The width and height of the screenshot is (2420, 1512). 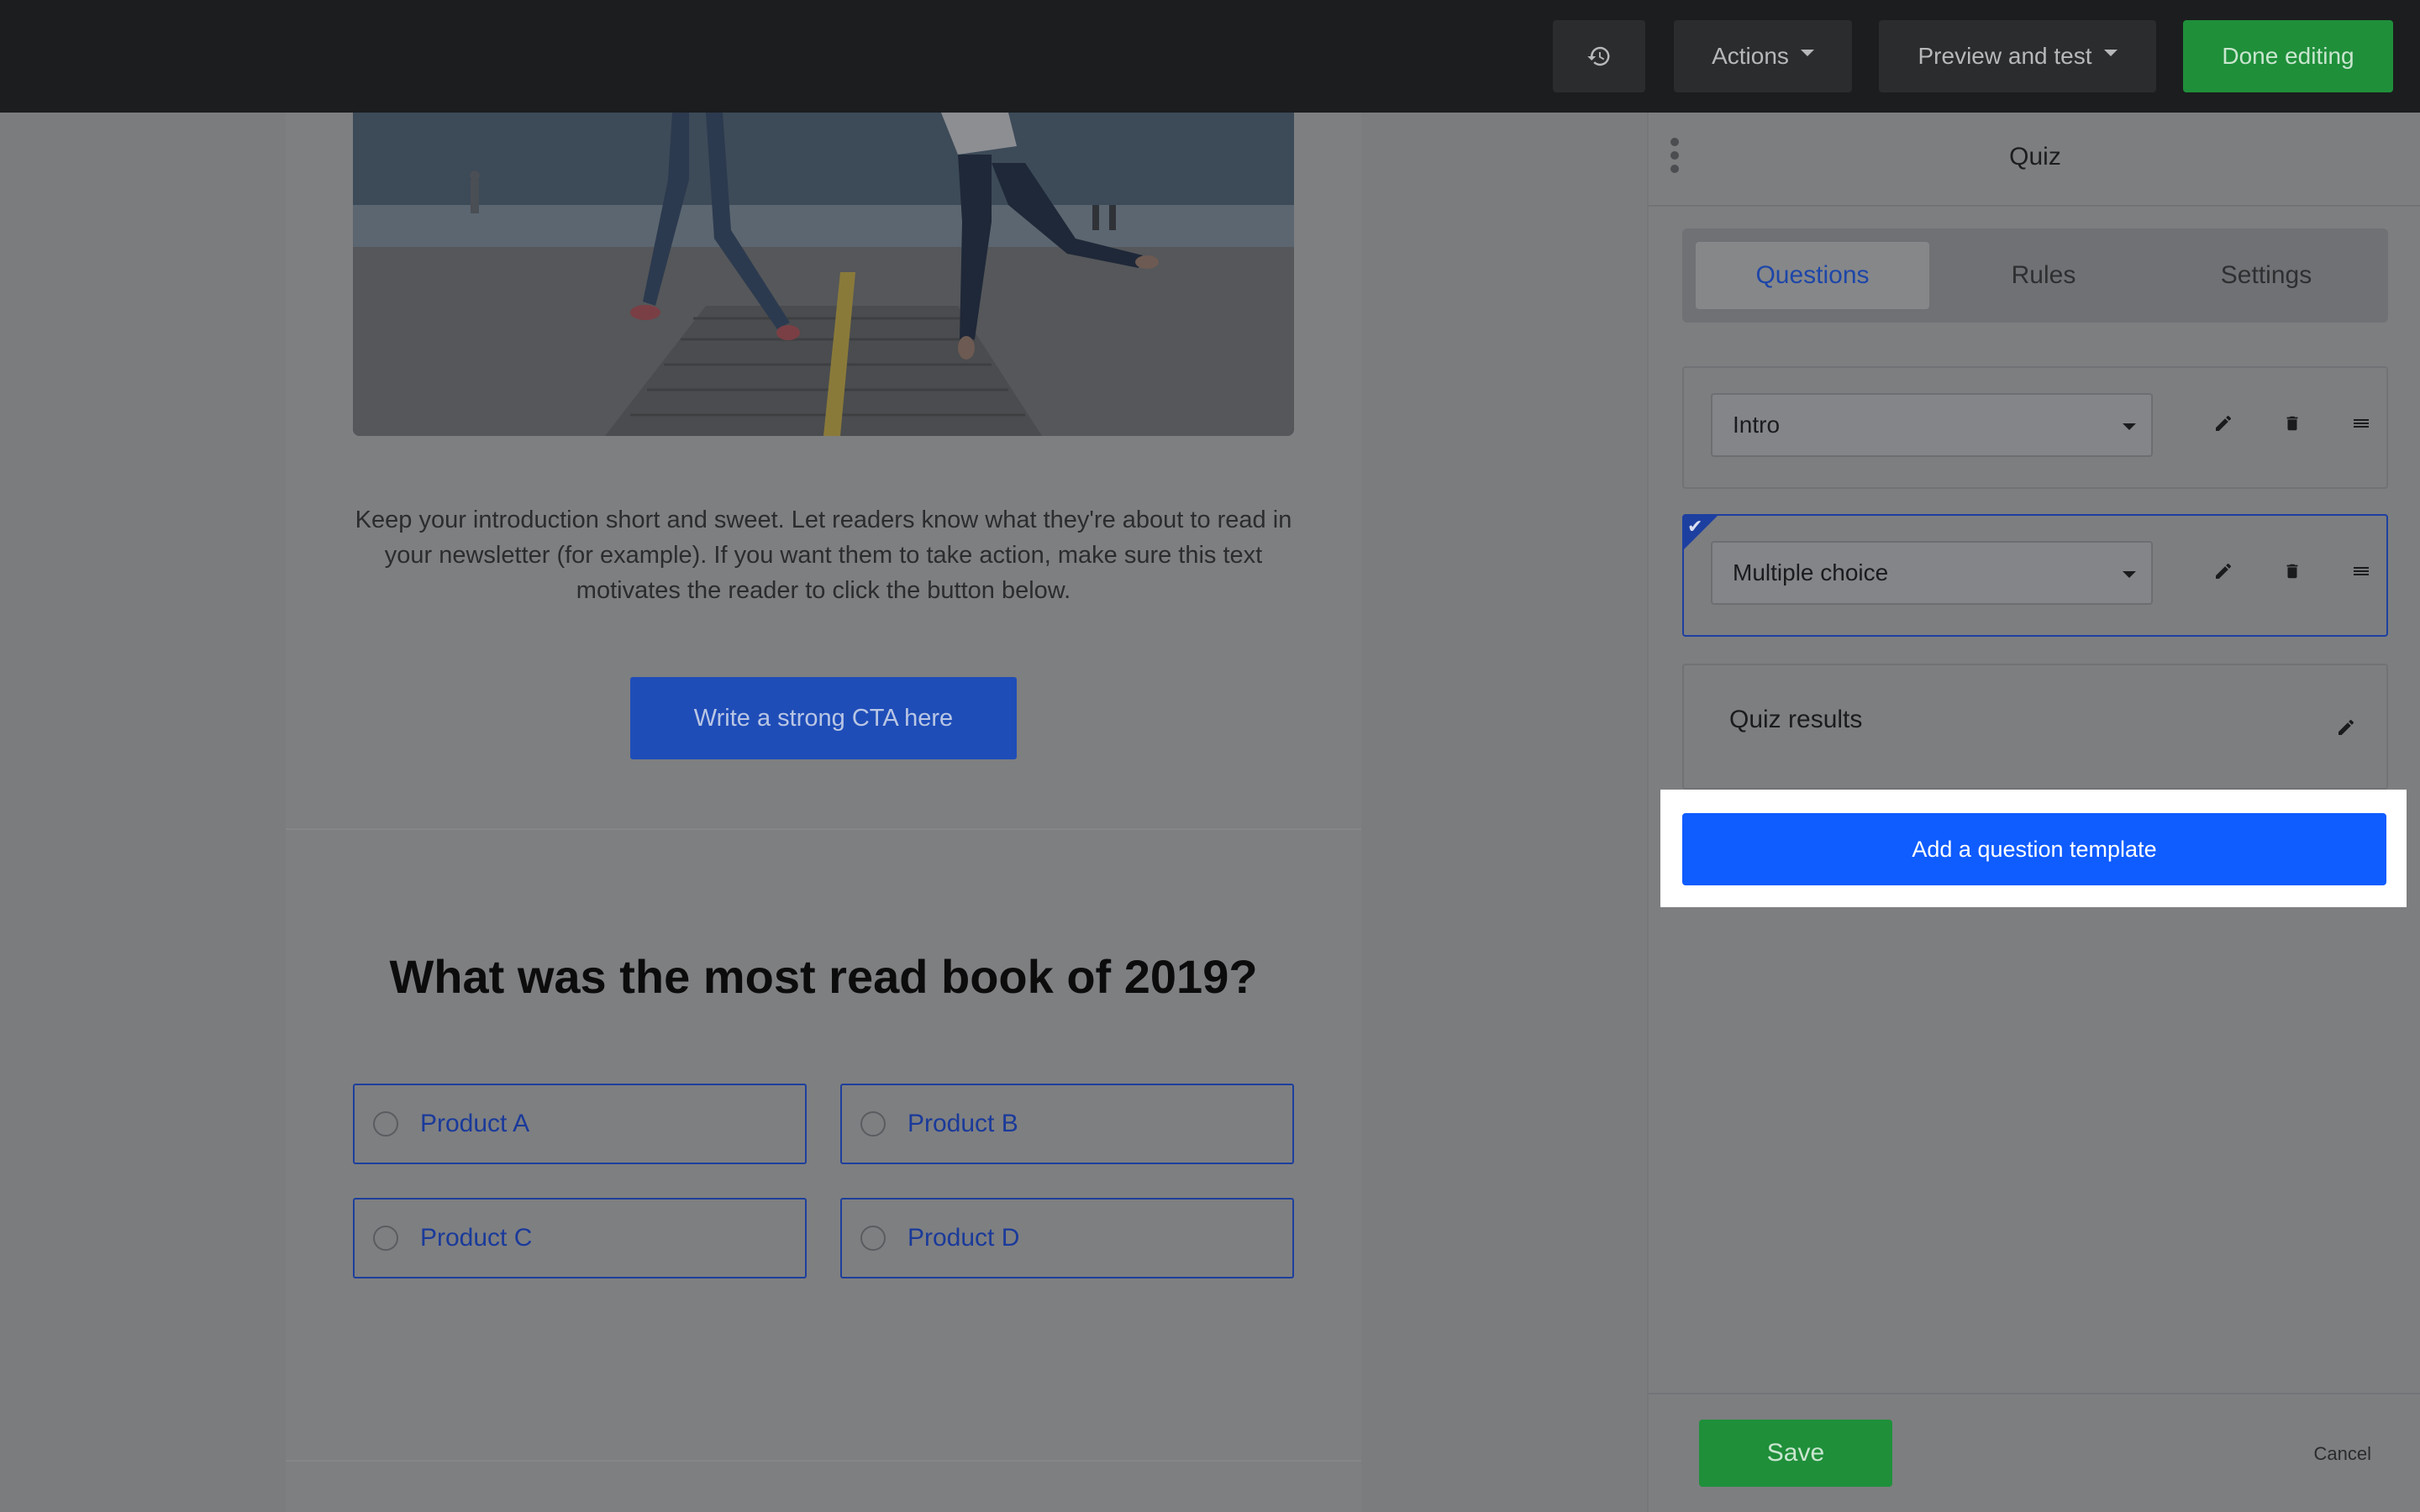 I want to click on actions-label: Actions, so click(x=1750, y=56).